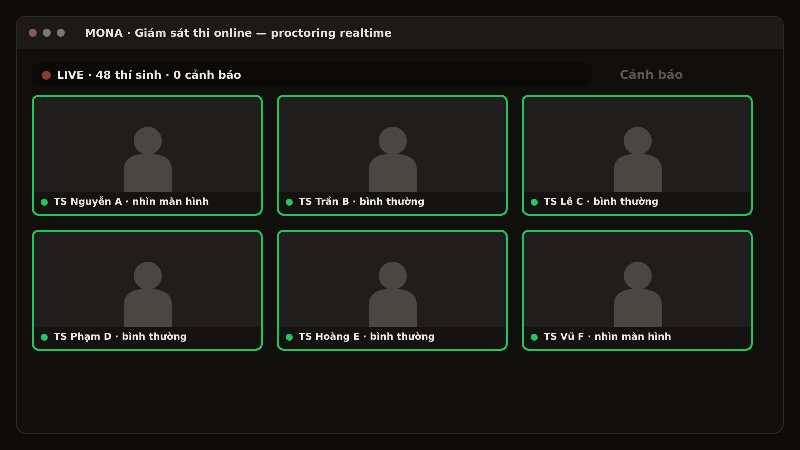  I want to click on video-tile: TS Trần B · bình thường, so click(392, 155).